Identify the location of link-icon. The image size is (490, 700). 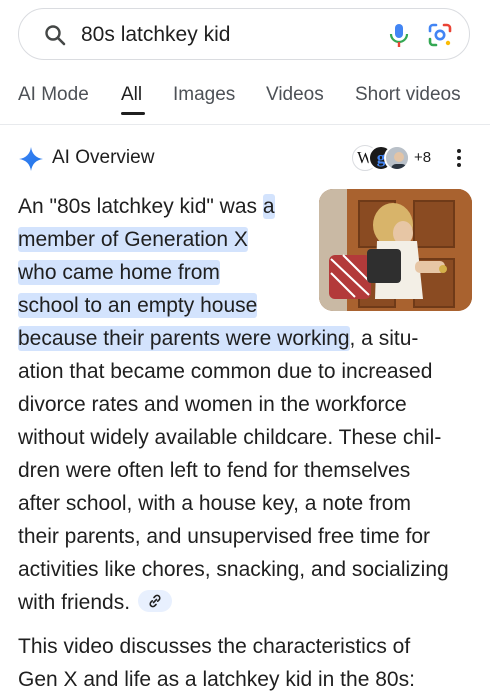
(155, 601).